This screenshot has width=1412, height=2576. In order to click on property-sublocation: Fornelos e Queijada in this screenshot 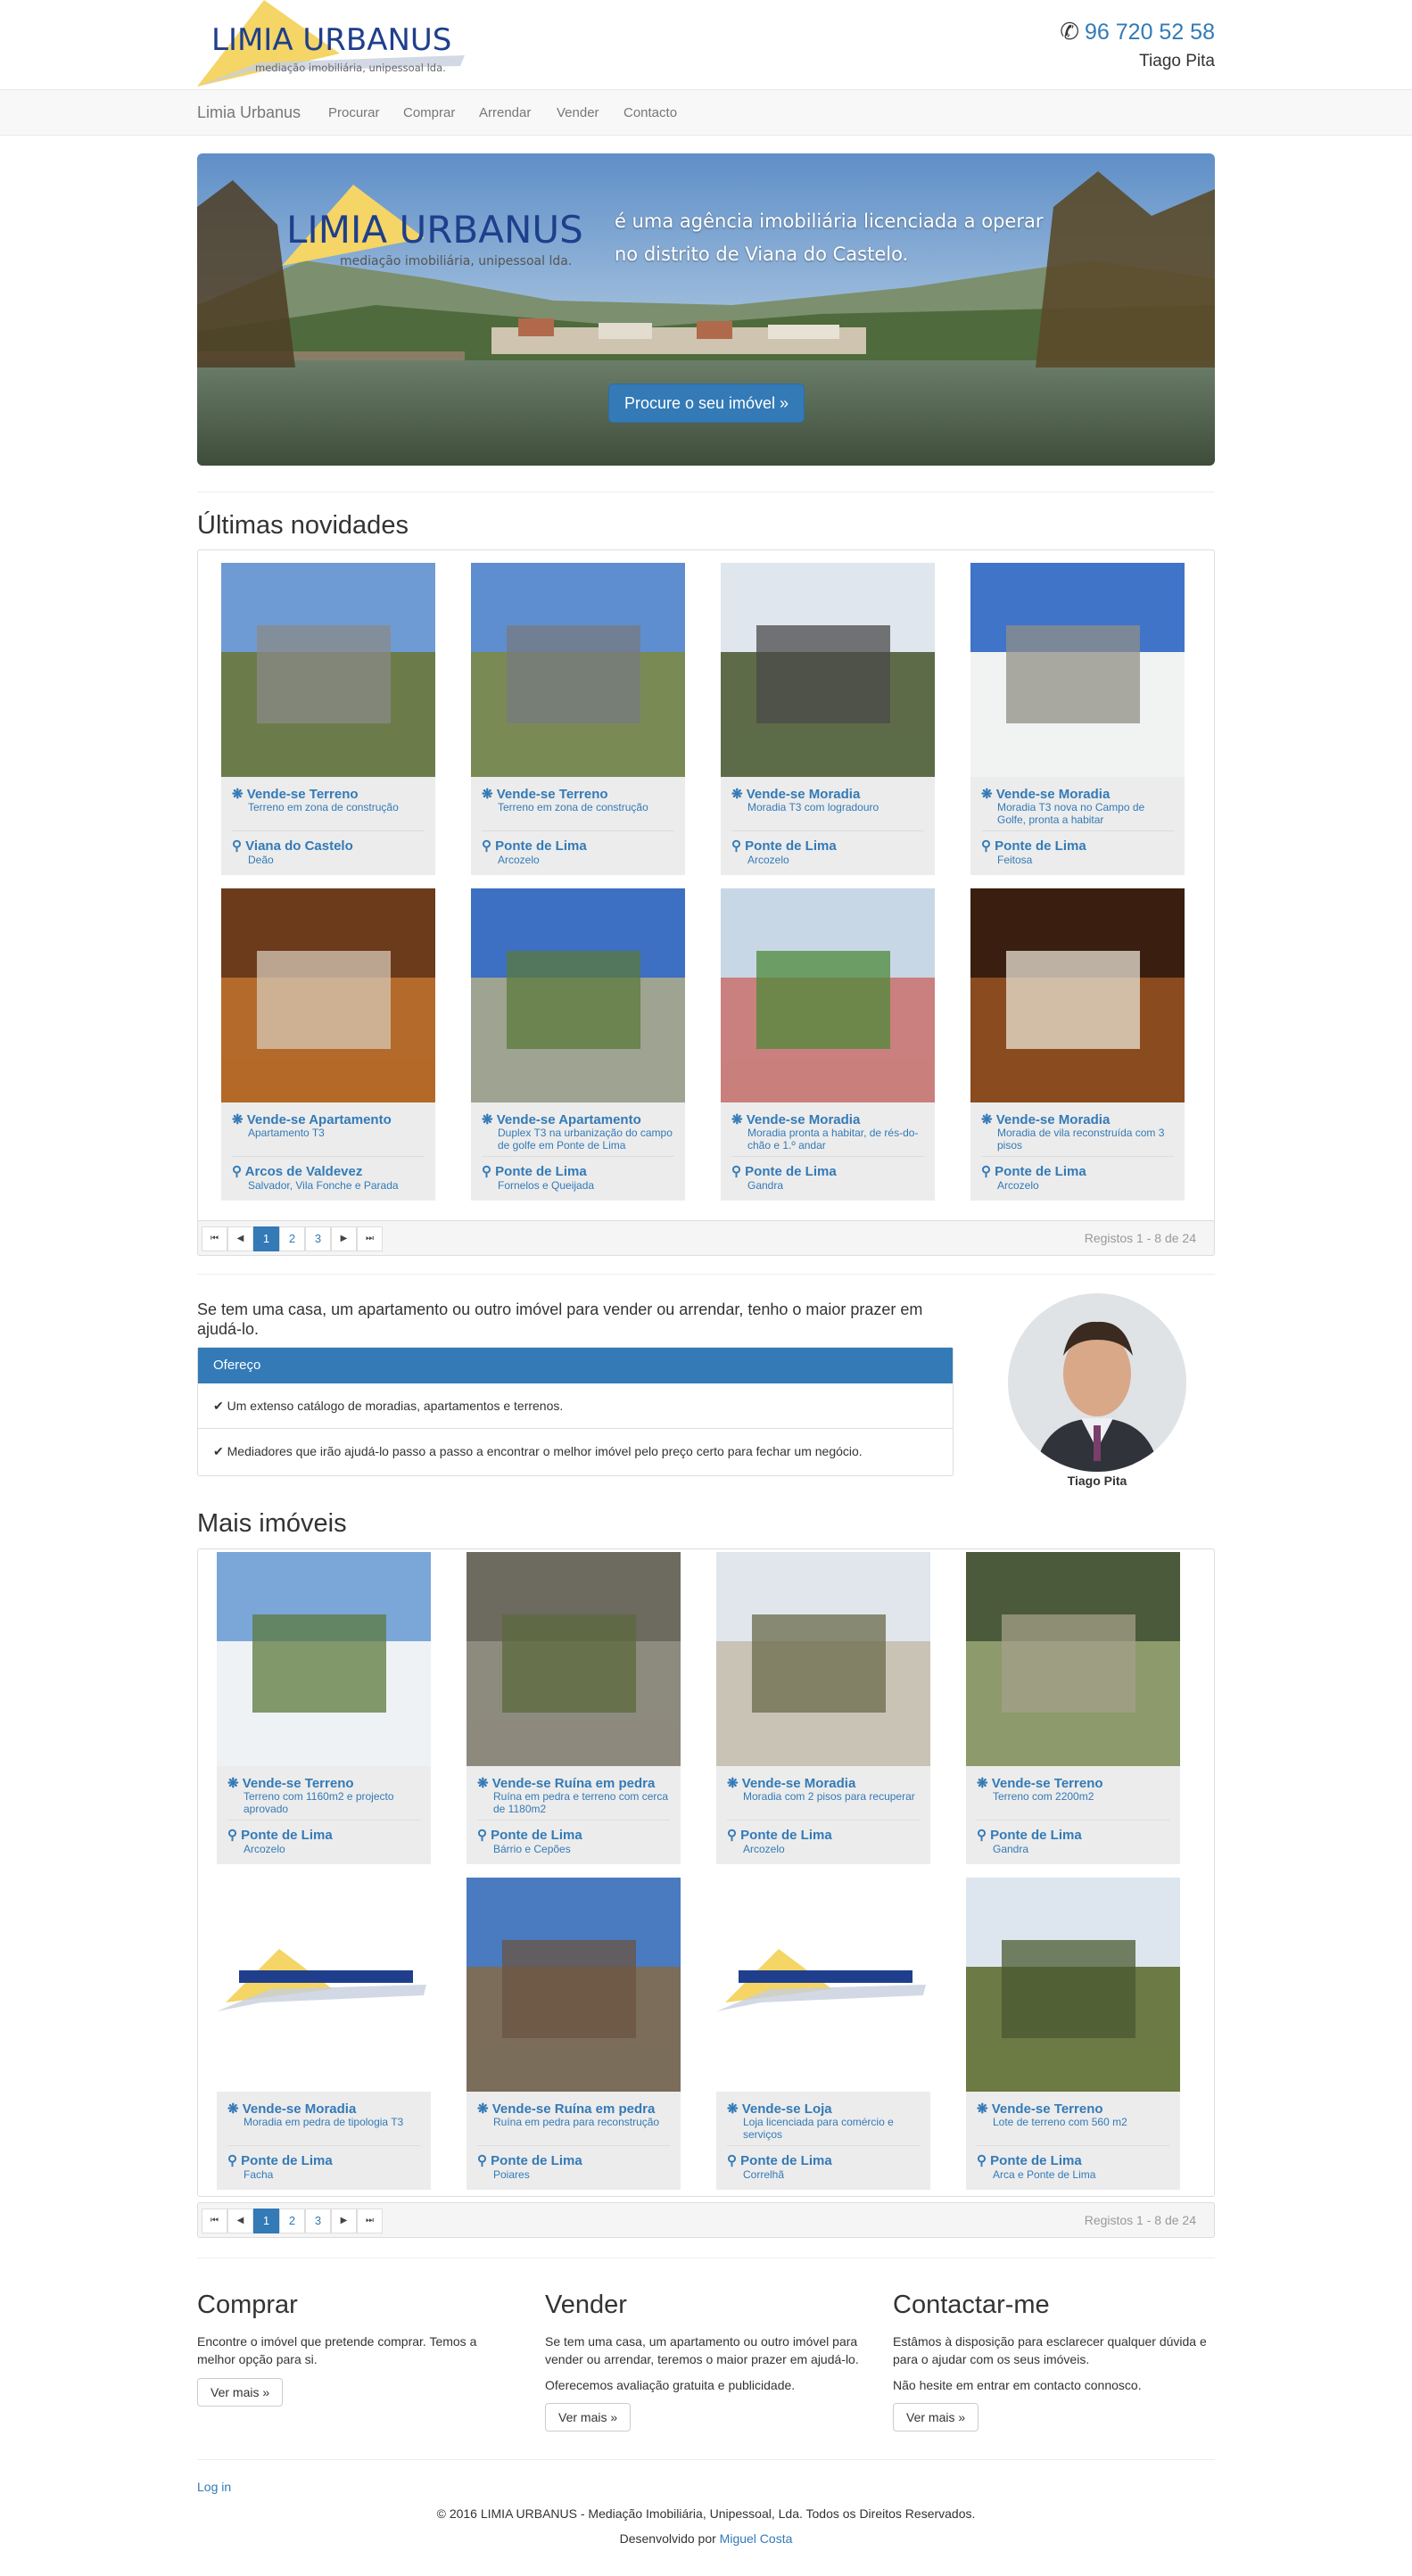, I will do `click(546, 1185)`.